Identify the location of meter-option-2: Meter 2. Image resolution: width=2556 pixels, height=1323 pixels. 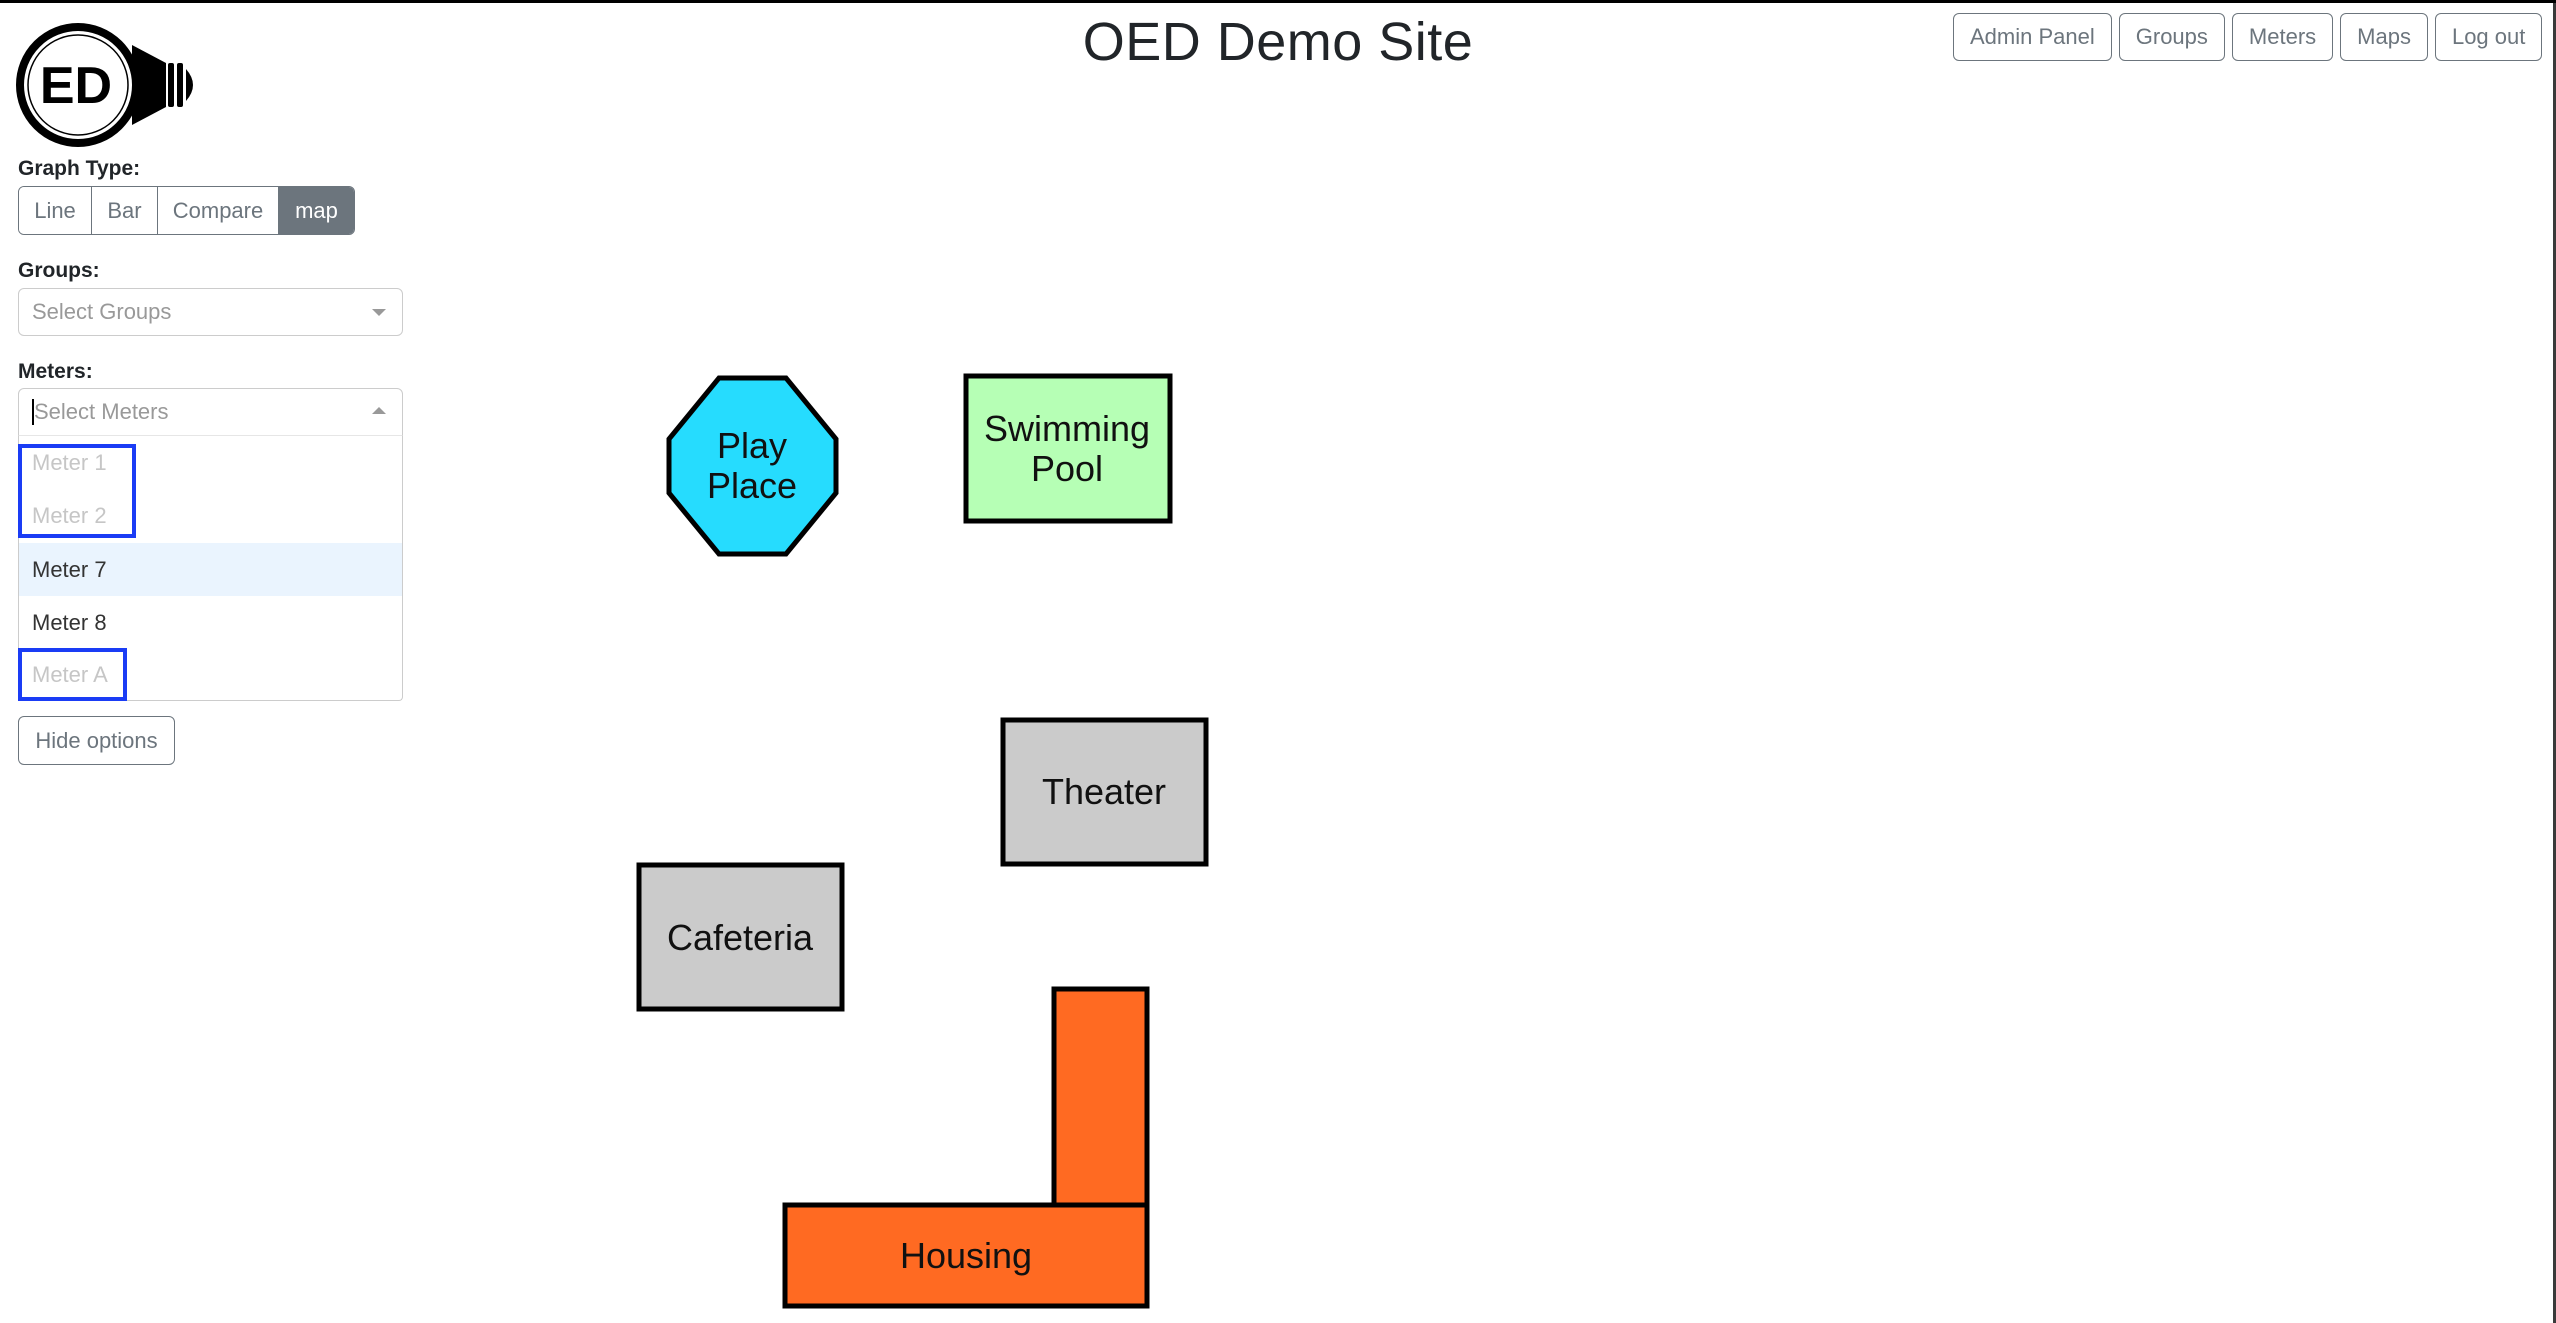
(69, 515).